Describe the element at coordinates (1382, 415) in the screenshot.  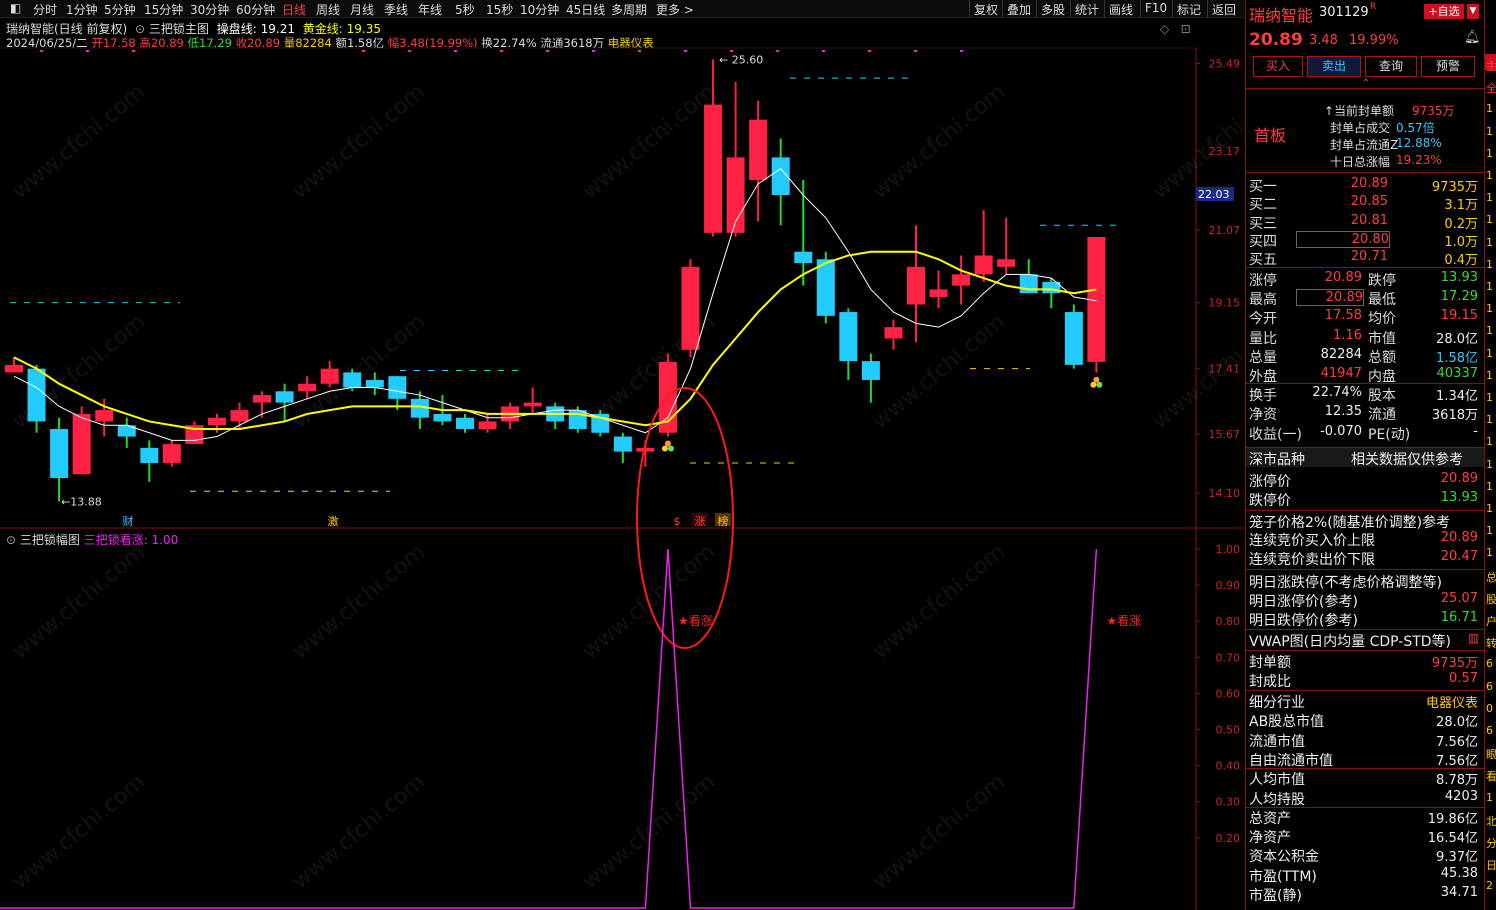
I see `stat-label: 流通` at that location.